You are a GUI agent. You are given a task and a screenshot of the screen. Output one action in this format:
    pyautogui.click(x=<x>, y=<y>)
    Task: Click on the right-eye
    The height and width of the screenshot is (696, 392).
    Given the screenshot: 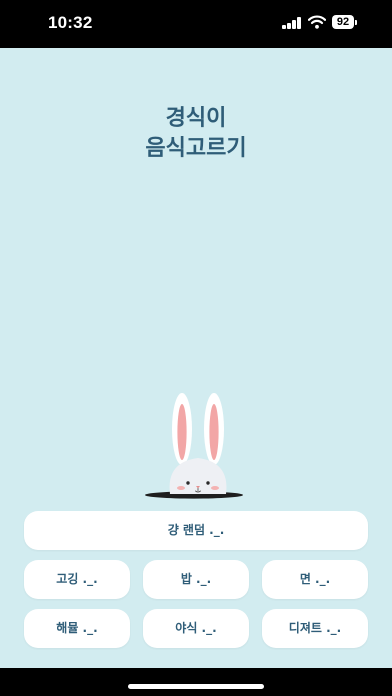 What is the action you would take?
    pyautogui.click(x=208, y=483)
    